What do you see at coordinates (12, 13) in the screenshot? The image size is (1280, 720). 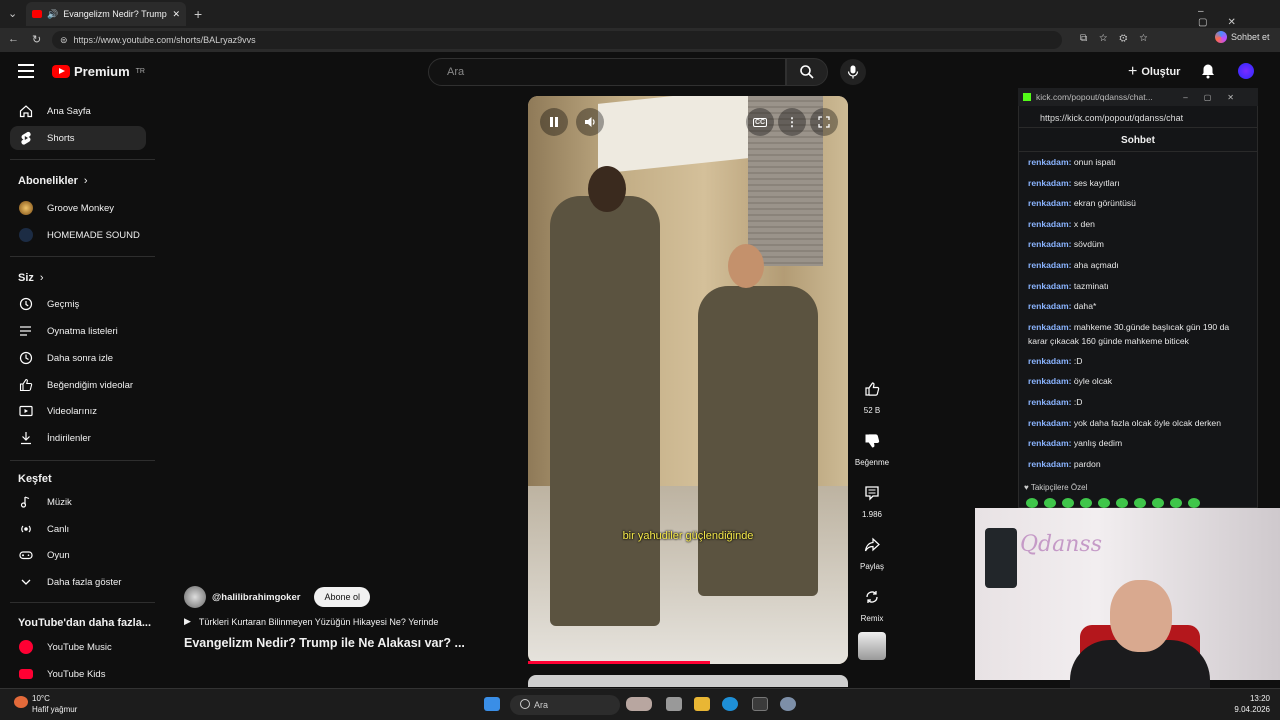 I see `tab-list-icon: ⌄` at bounding box center [12, 13].